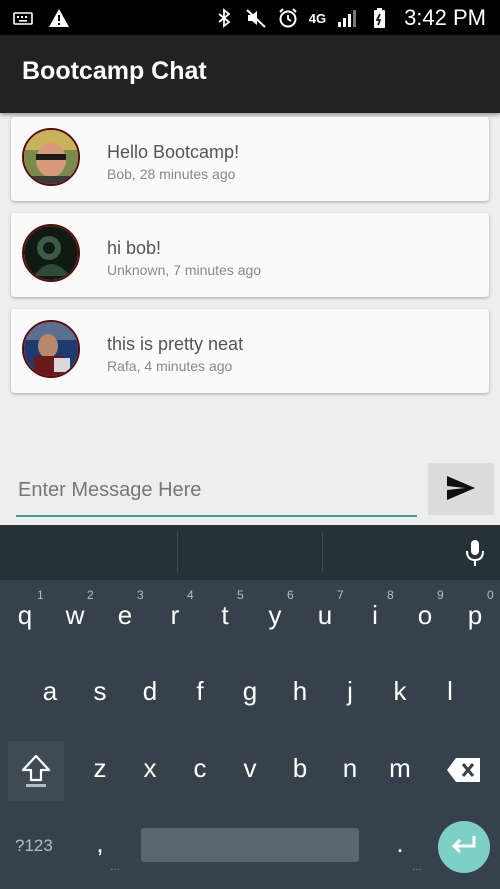  What do you see at coordinates (445, 17) in the screenshot?
I see `status-time: 3:42 PM` at bounding box center [445, 17].